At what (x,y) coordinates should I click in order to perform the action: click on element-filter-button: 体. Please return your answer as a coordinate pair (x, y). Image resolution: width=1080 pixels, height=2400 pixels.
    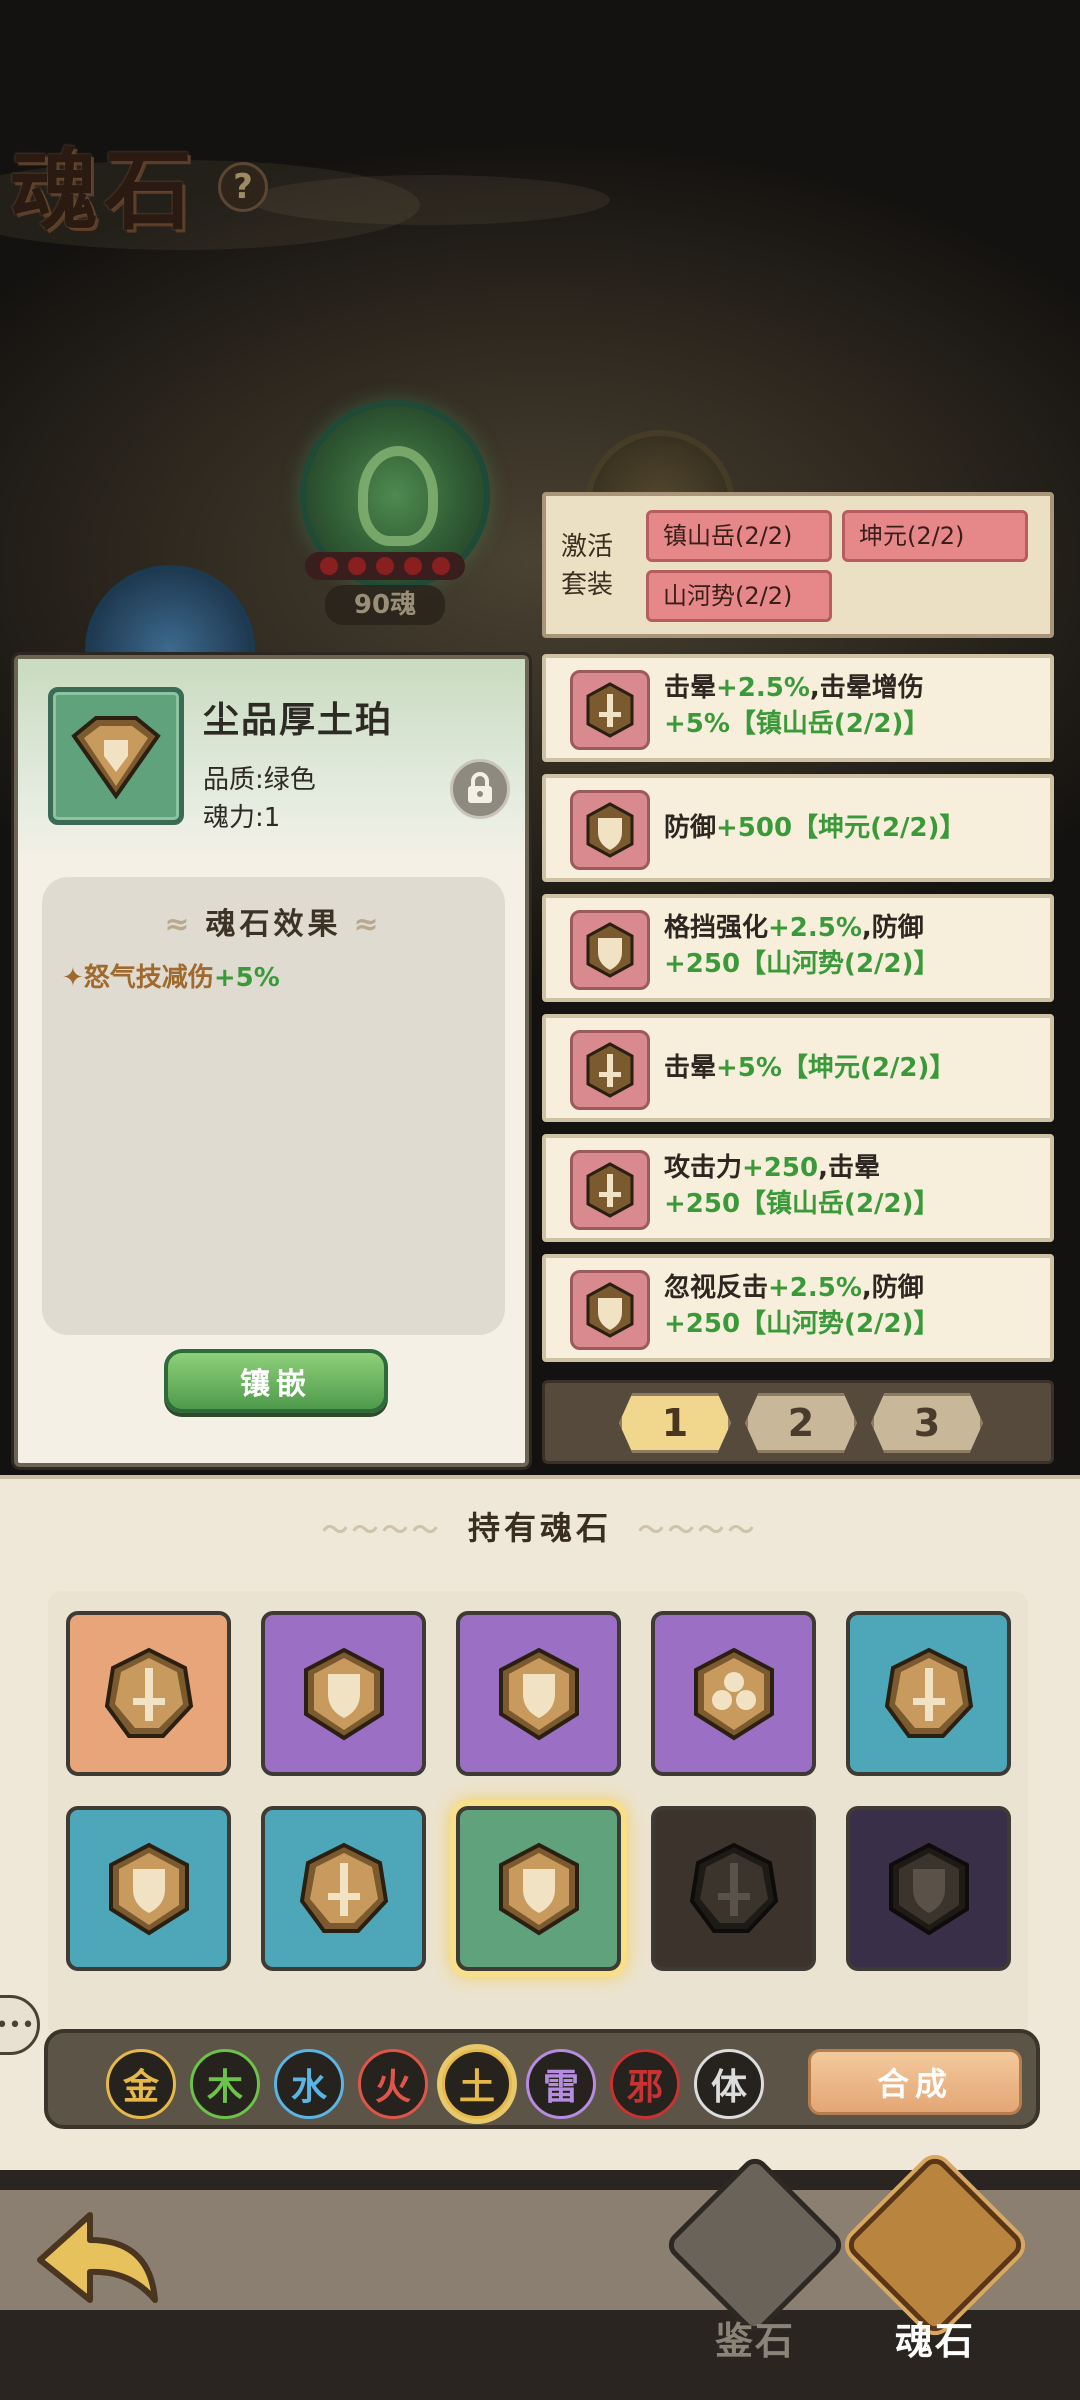
    Looking at the image, I should click on (729, 2084).